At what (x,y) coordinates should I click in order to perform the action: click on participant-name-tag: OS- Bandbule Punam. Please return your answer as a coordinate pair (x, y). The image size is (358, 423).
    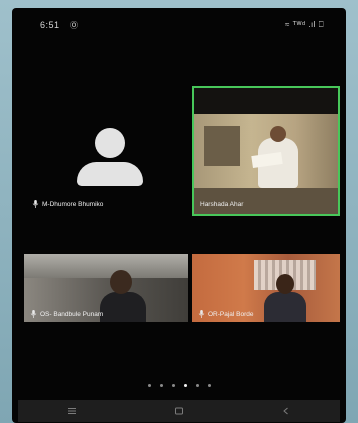
    Looking at the image, I should click on (66, 314).